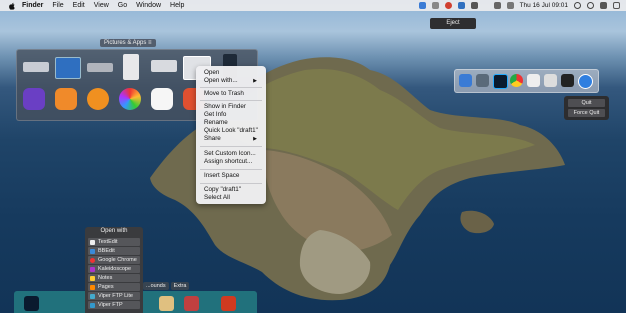 This screenshot has height=313, width=626. I want to click on imovie-icon, so click(34, 99).